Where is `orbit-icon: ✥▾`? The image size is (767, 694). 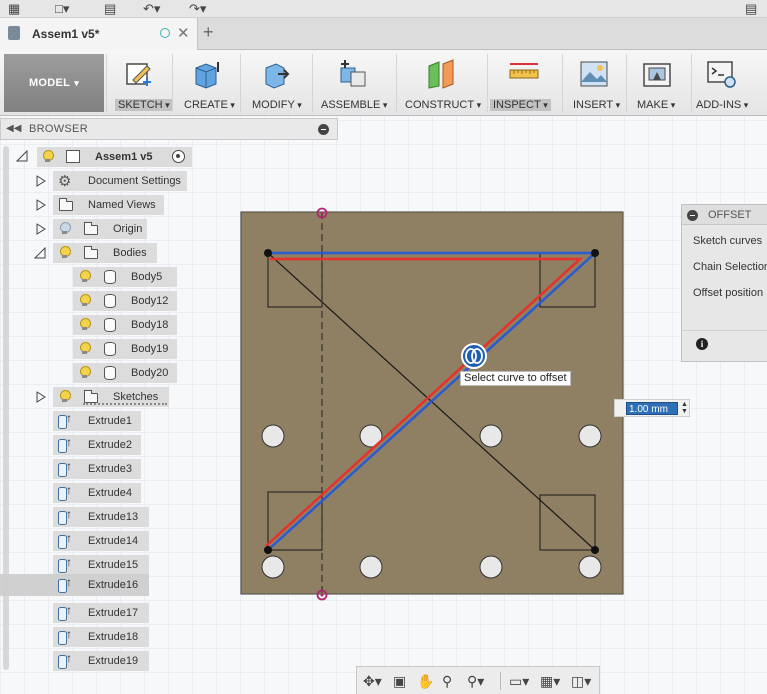
orbit-icon: ✥▾ is located at coordinates (372, 681).